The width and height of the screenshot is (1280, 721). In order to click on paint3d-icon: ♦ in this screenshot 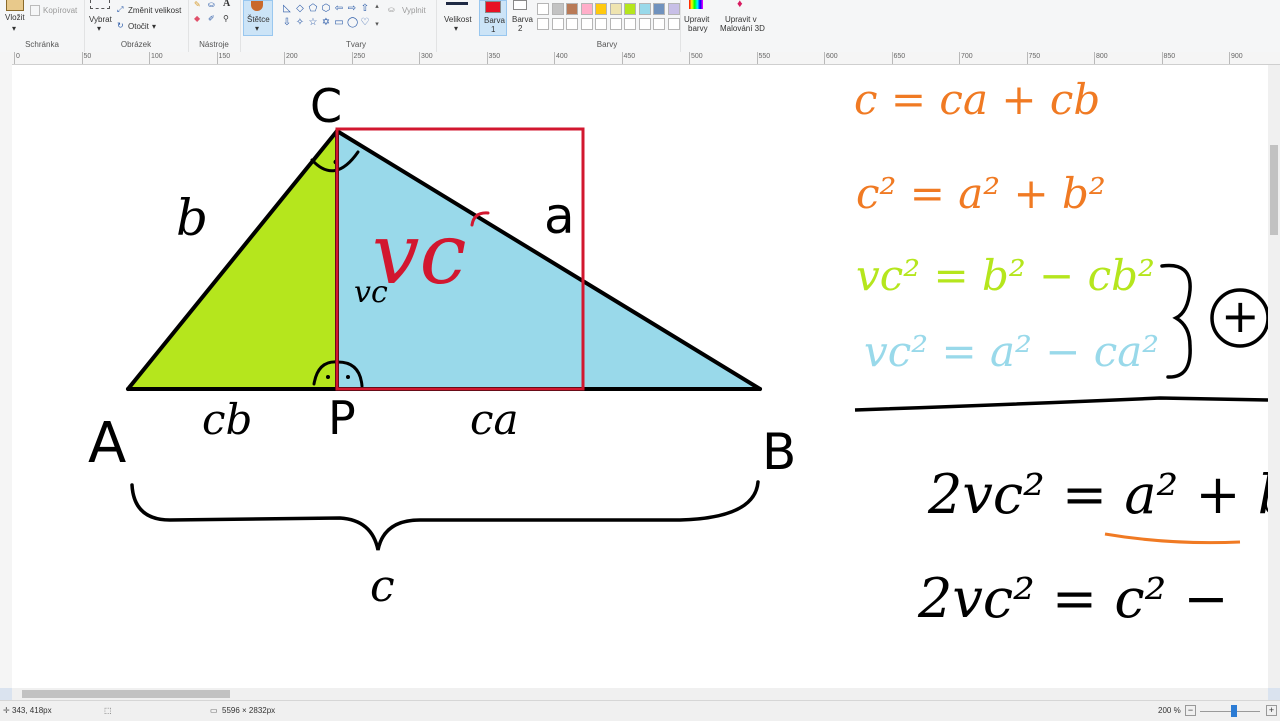, I will do `click(740, 5)`.